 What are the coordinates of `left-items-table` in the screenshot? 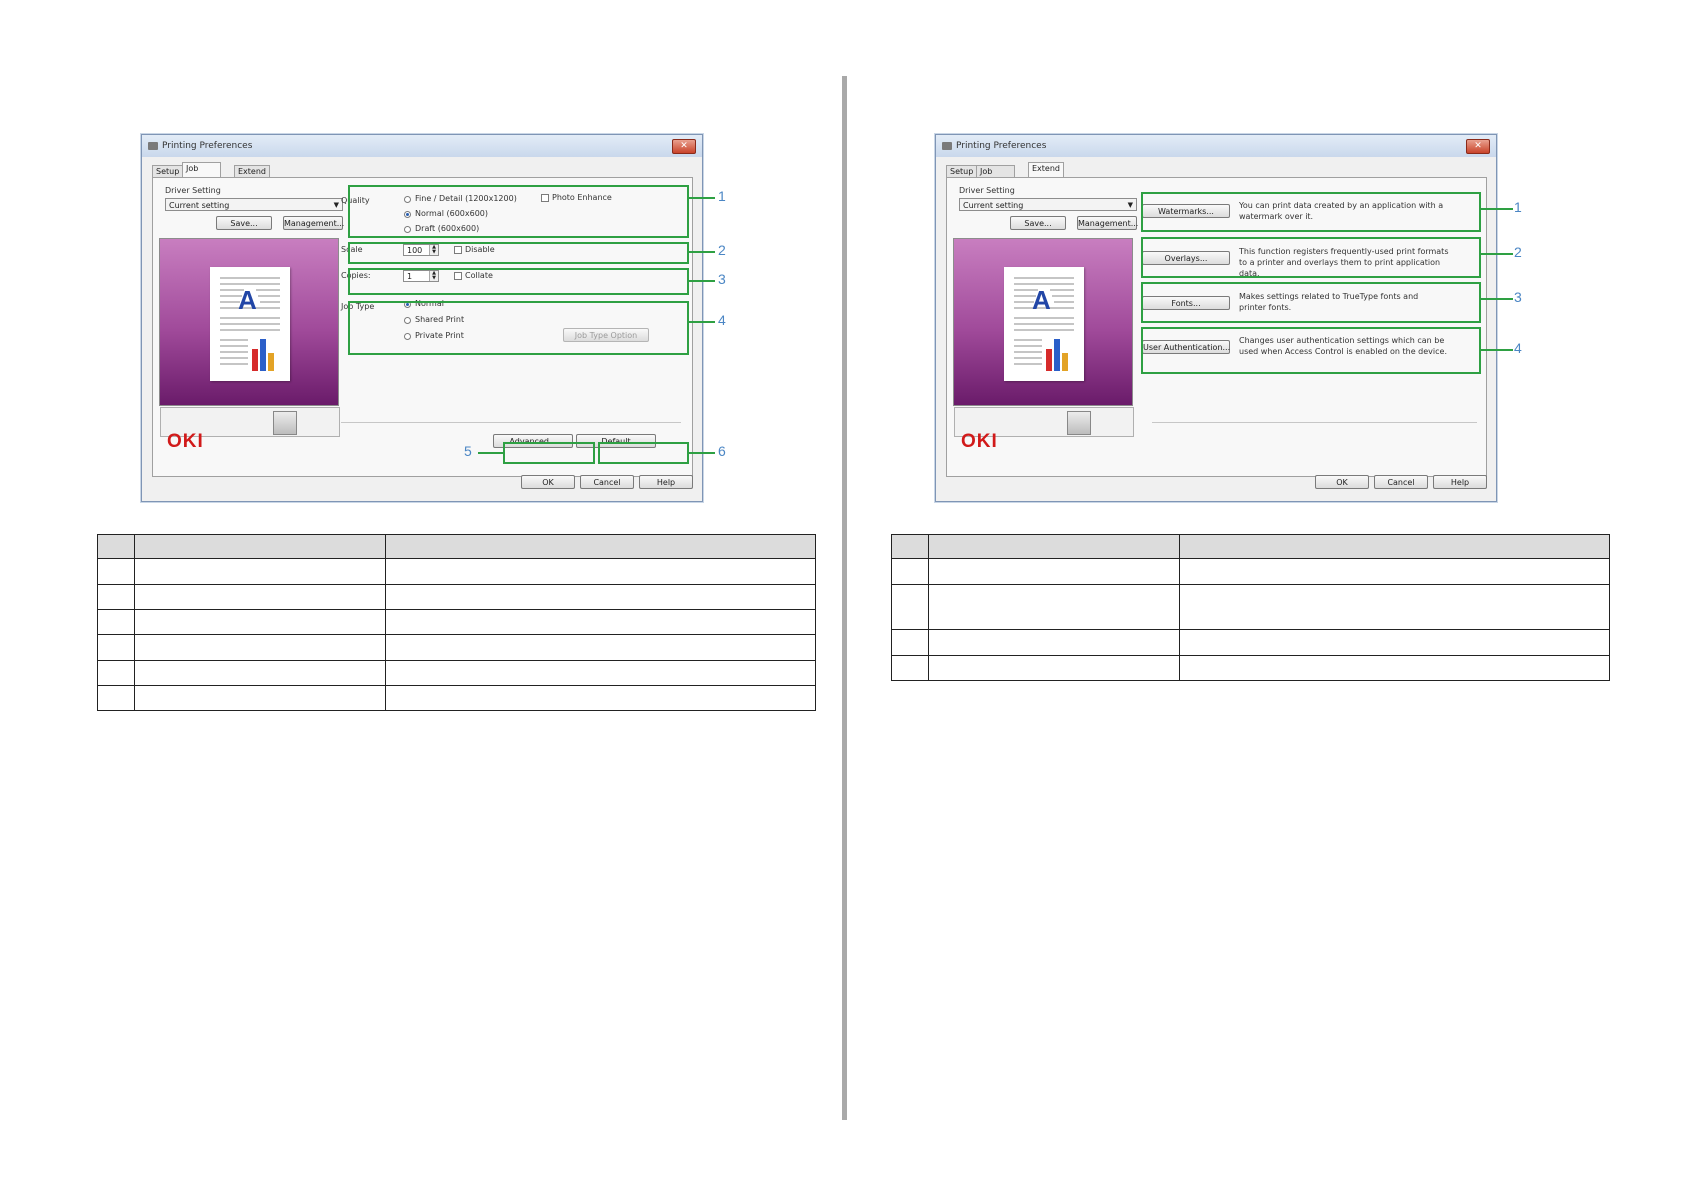 It's located at (456, 622).